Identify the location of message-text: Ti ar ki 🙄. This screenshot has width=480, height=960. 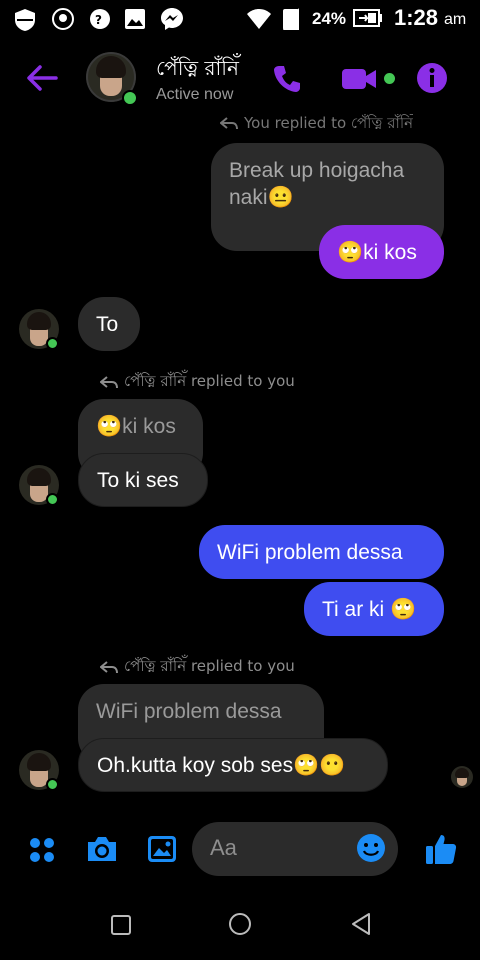
(369, 609).